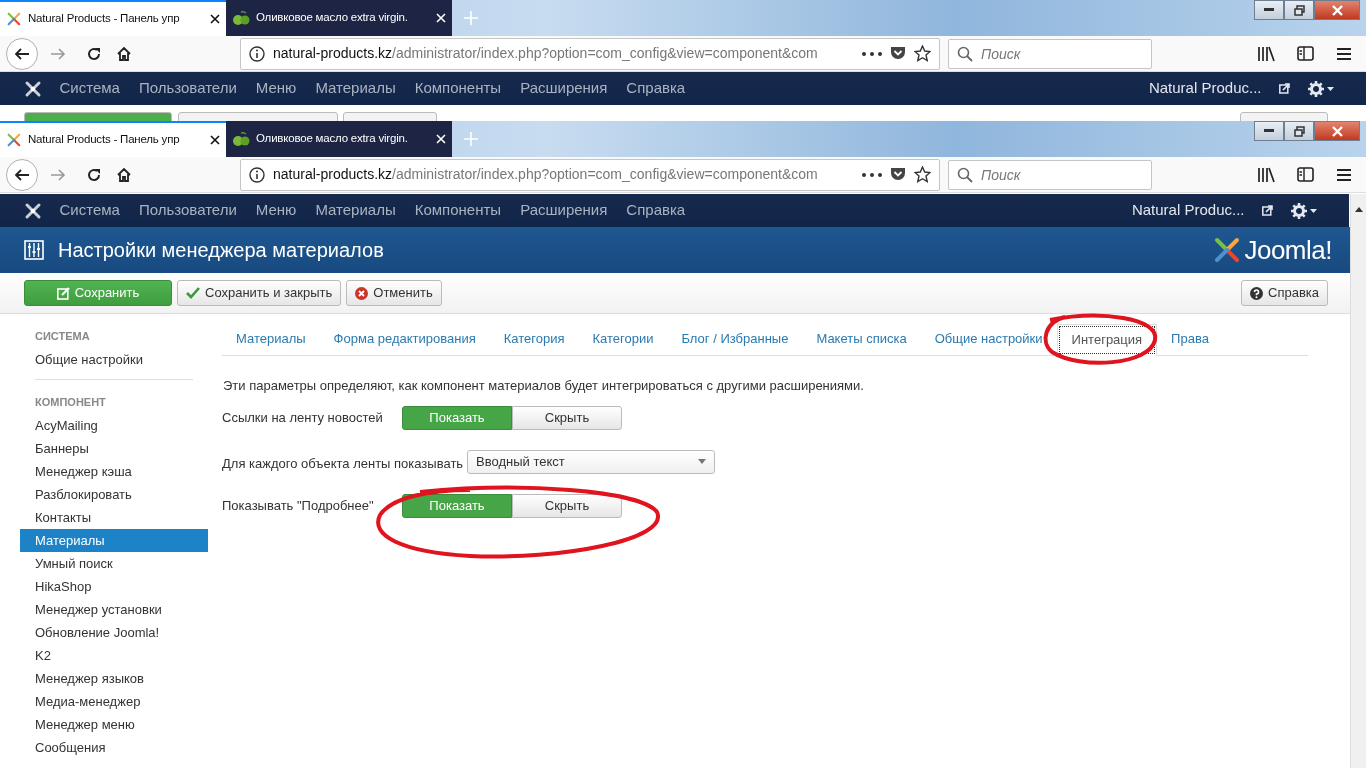  I want to click on sidebar-item: HikaShop, so click(114, 586).